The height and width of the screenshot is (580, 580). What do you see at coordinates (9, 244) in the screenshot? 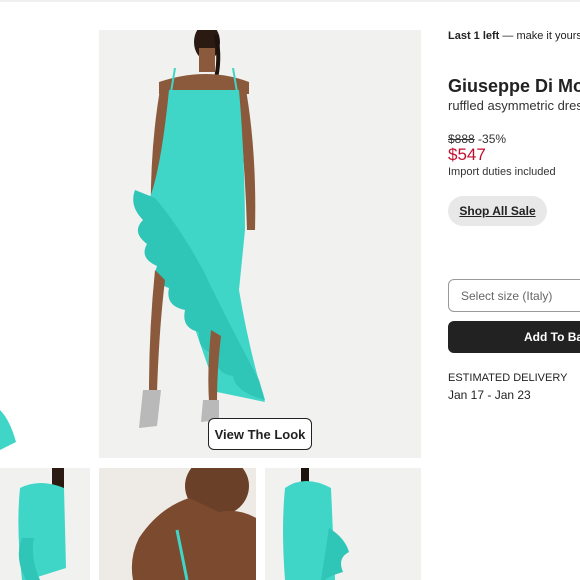
I see `gallery-image-previous` at bounding box center [9, 244].